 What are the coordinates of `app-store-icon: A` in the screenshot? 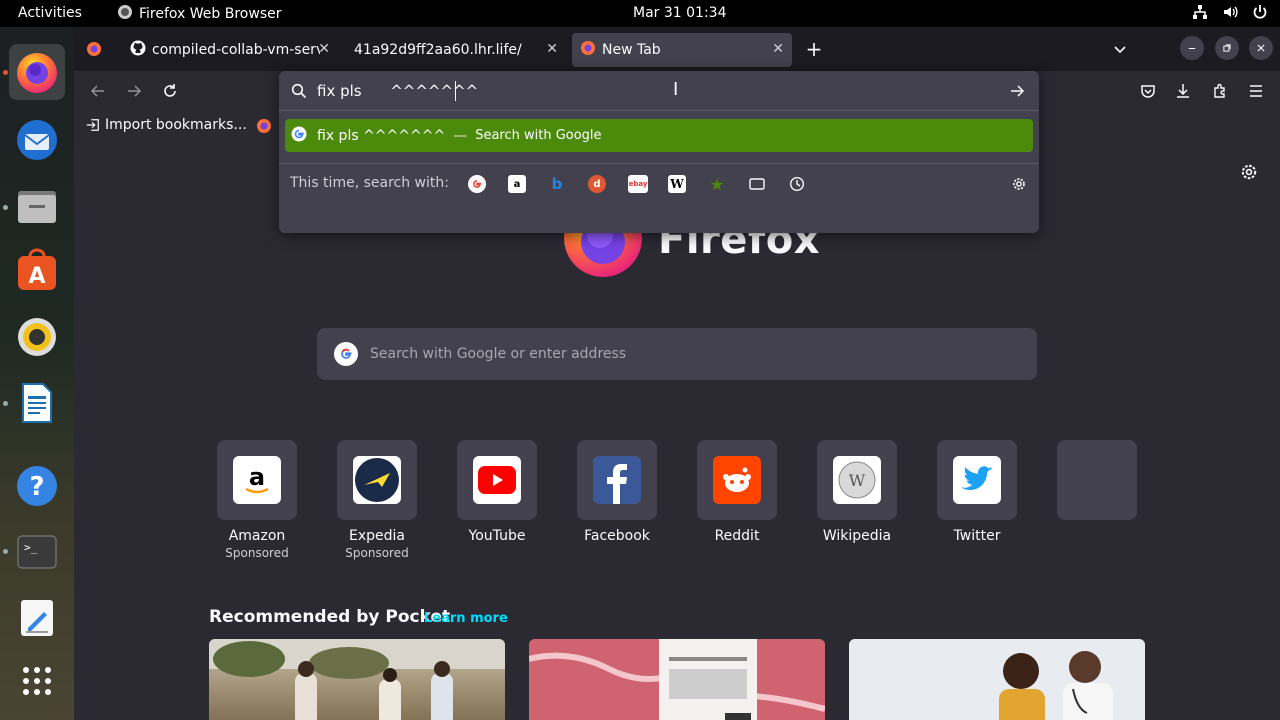 It's located at (37, 269).